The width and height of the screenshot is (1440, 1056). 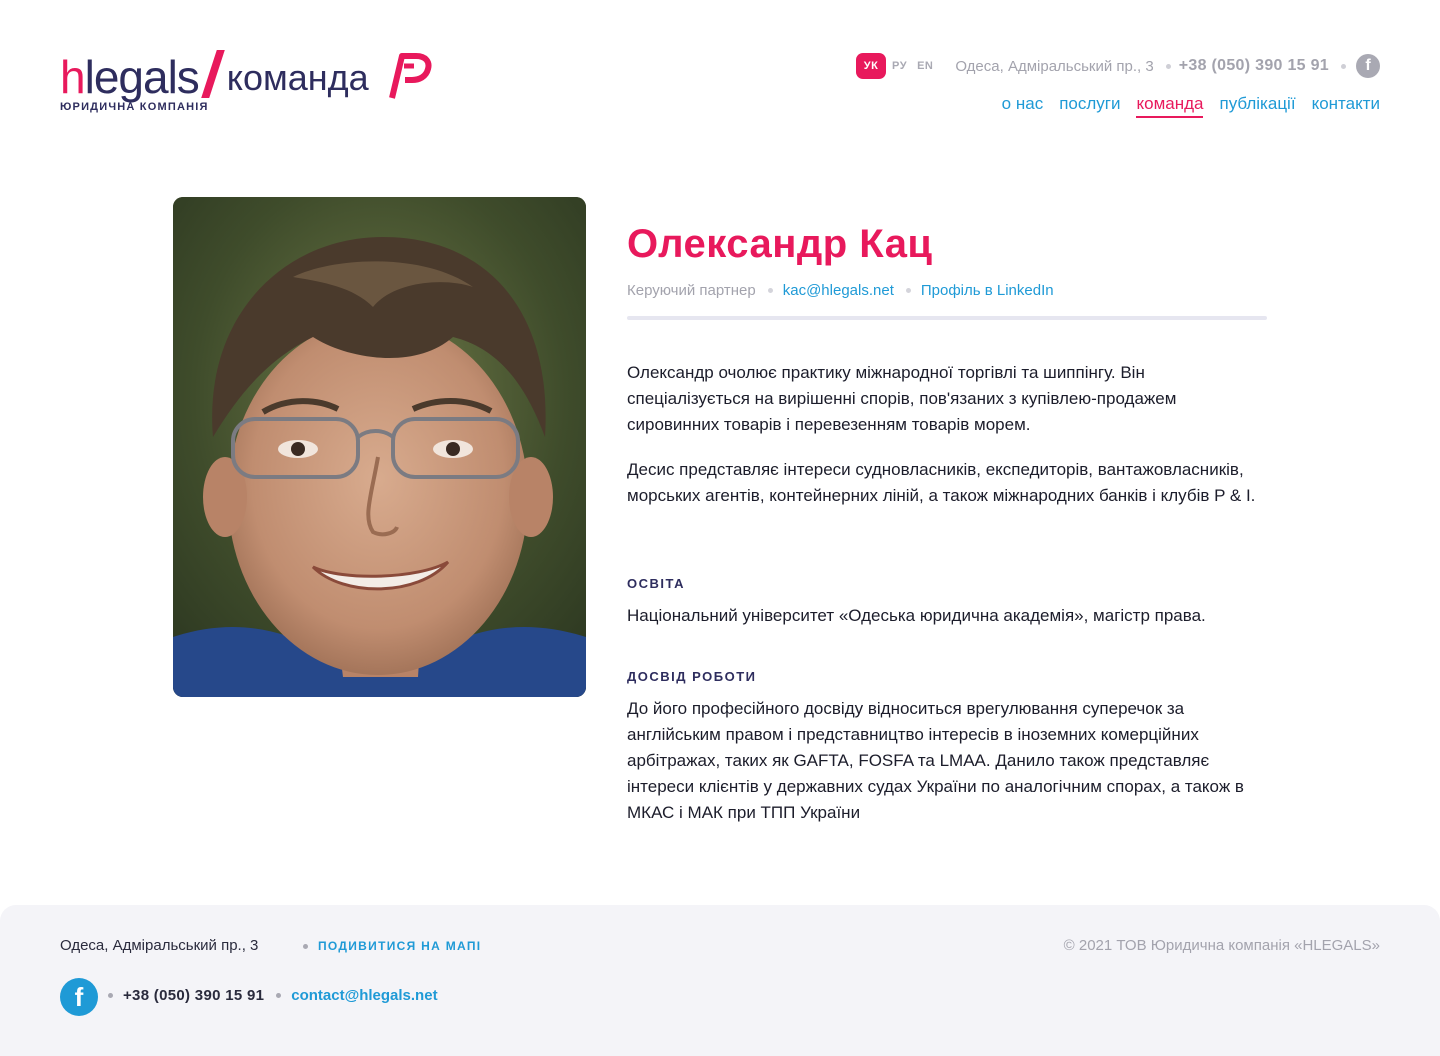 What do you see at coordinates (159, 945) in the screenshot?
I see `footer-address: Одеса, Адміральський пр., 3` at bounding box center [159, 945].